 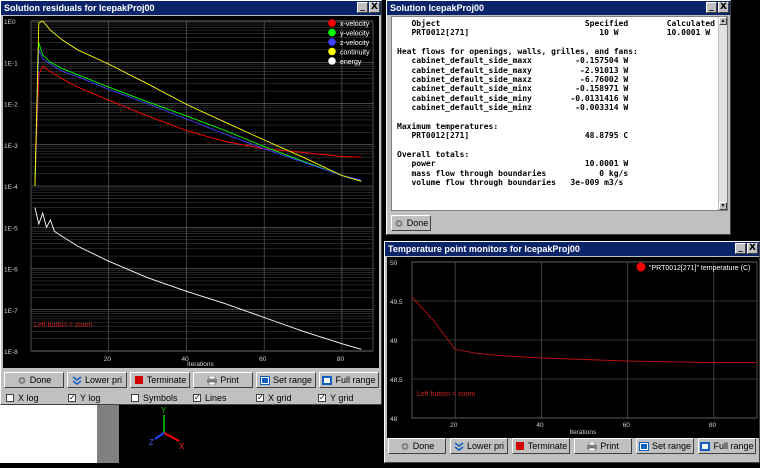 What do you see at coordinates (264, 380) in the screenshot?
I see `range-icon` at bounding box center [264, 380].